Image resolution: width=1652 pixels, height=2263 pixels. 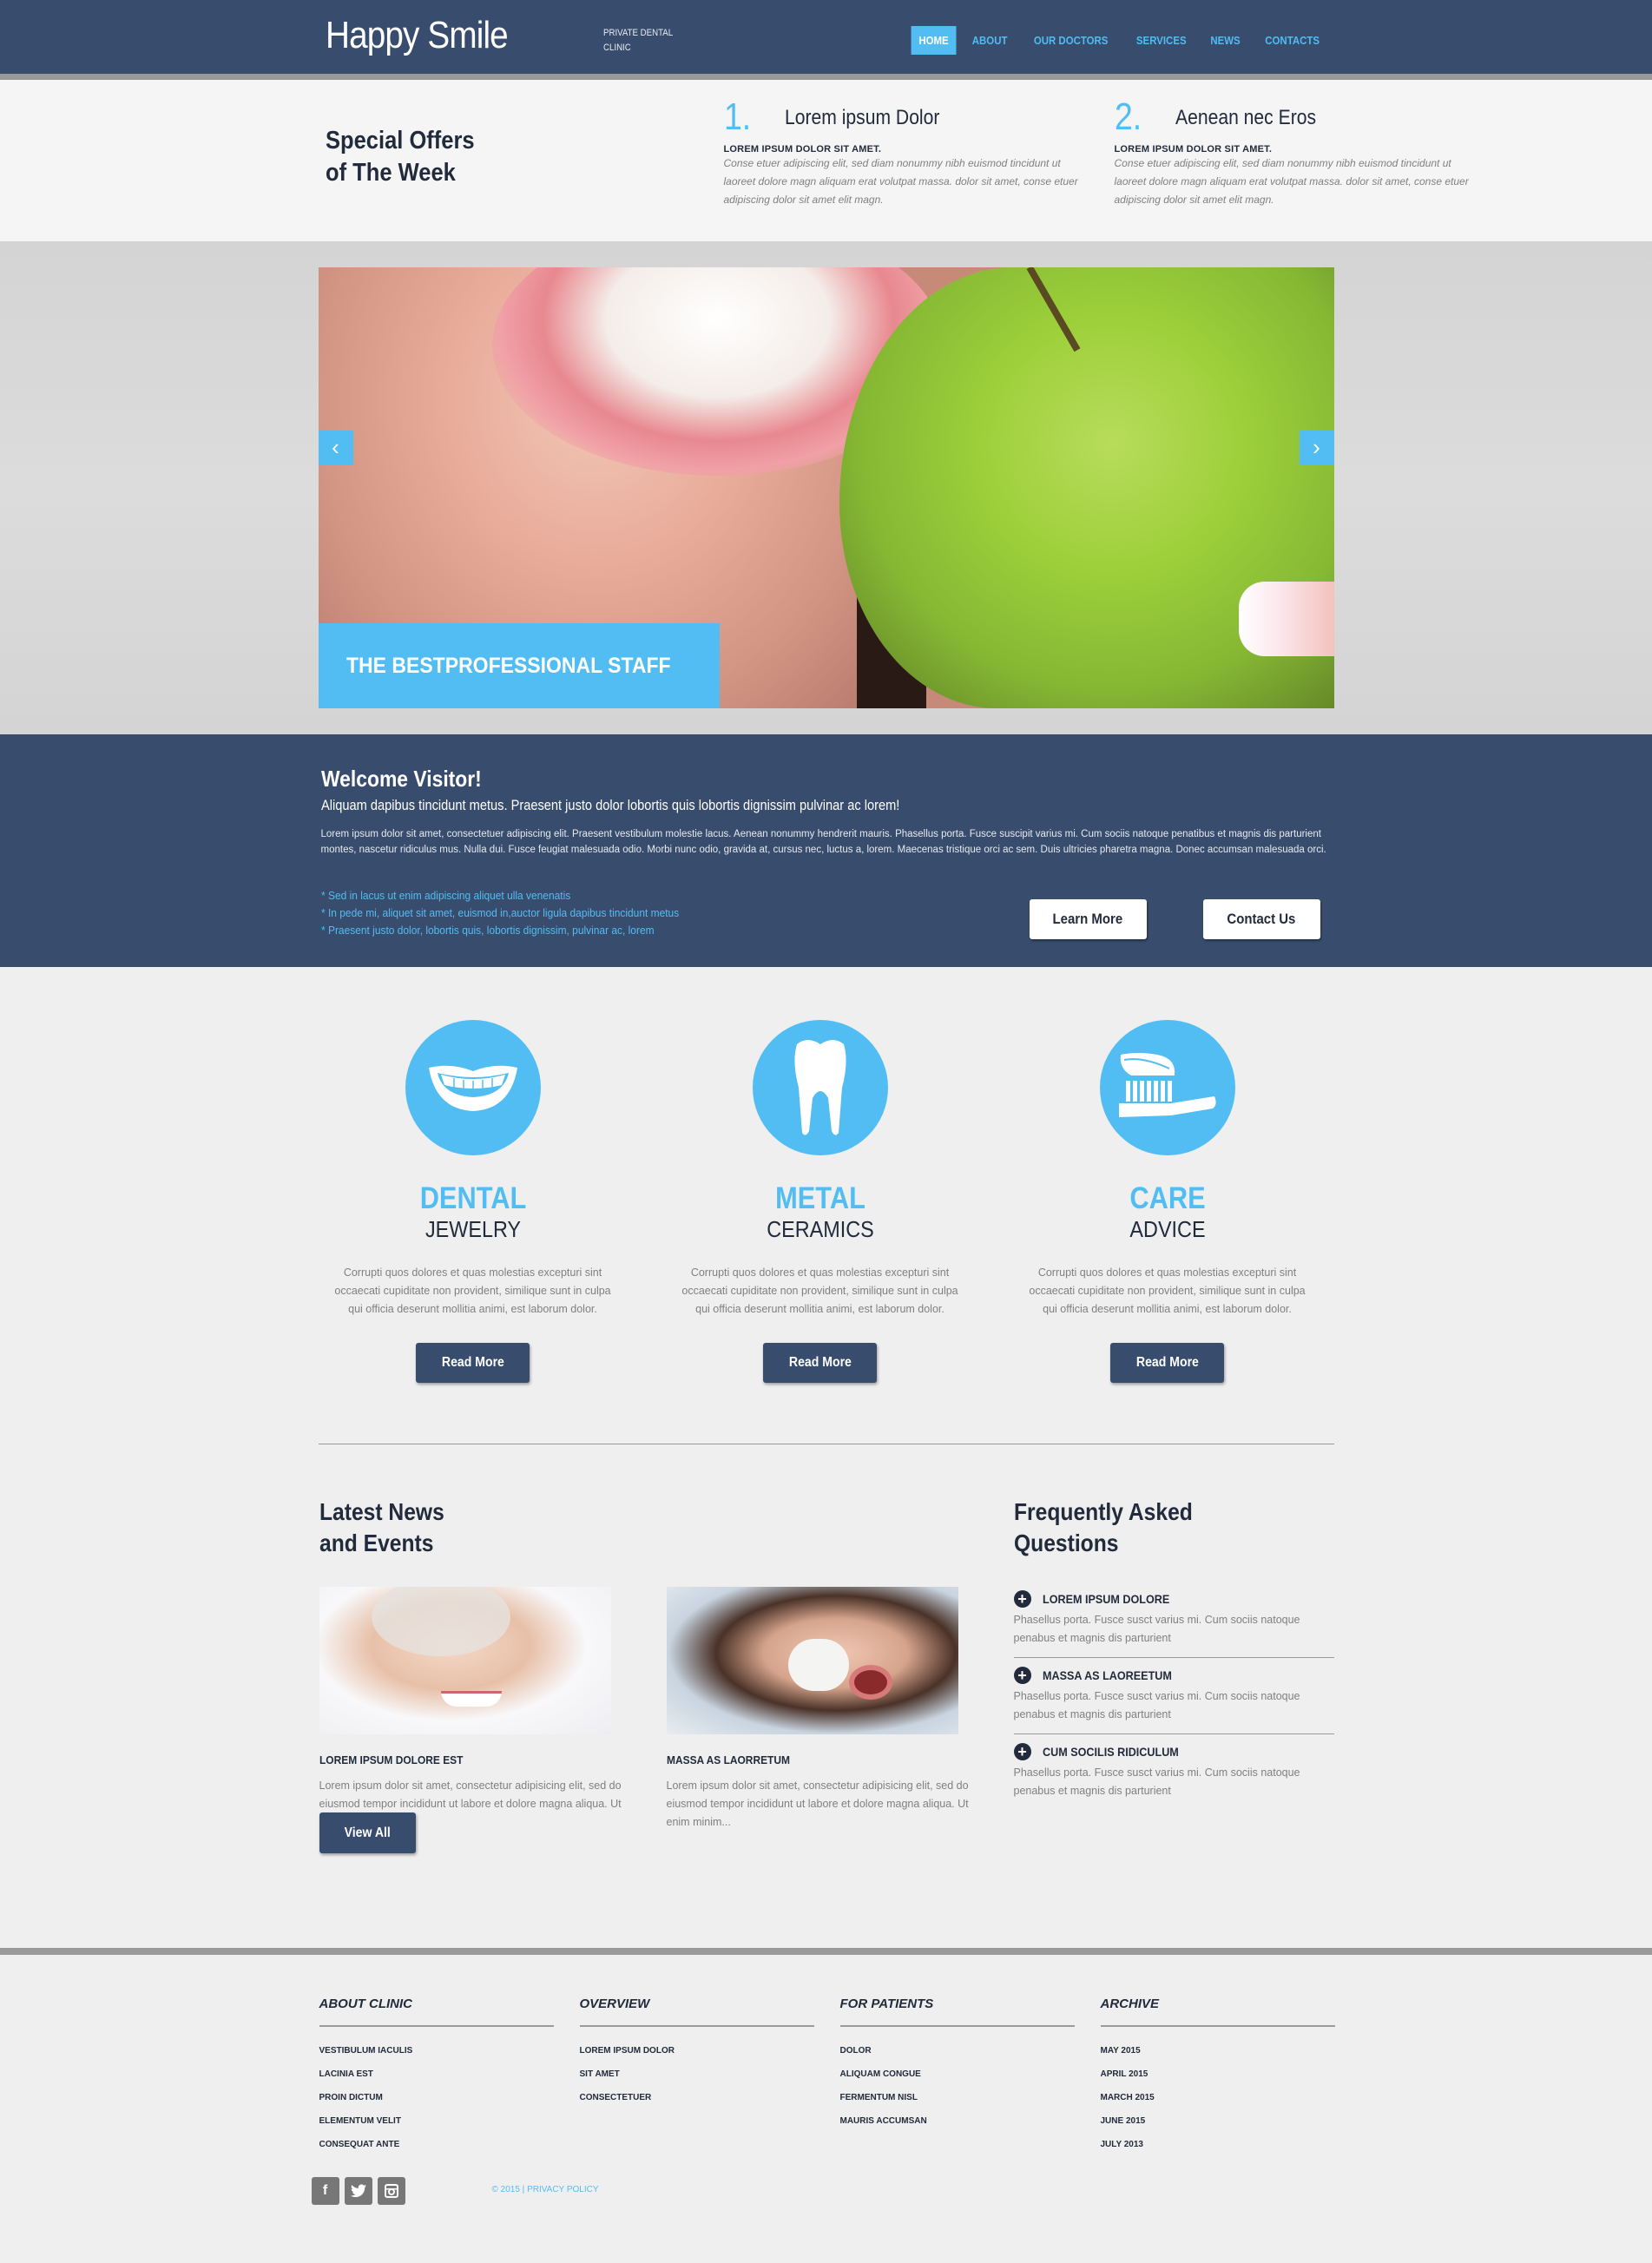 I want to click on news-image-smile, so click(x=471, y=1699).